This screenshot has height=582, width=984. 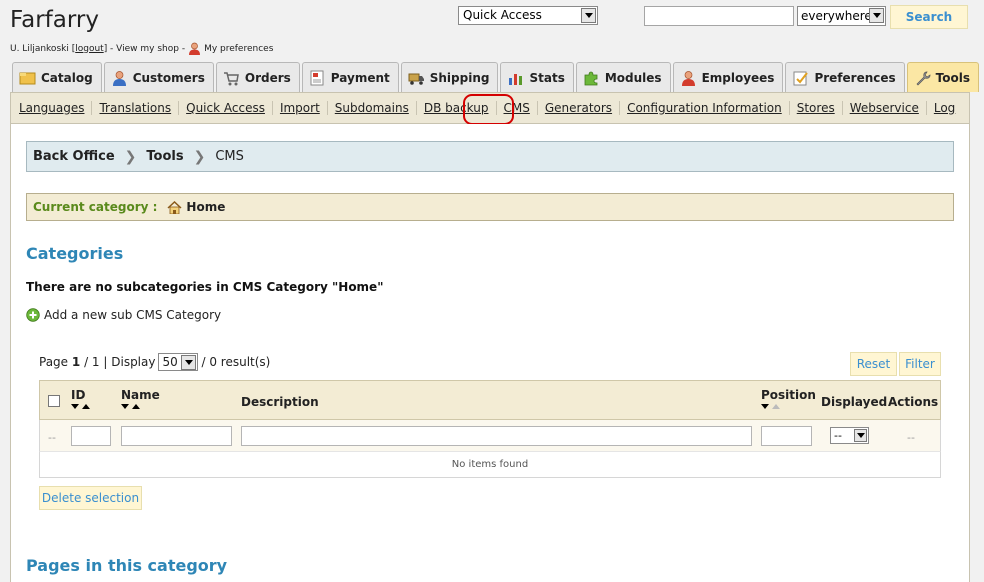 I want to click on logout-link: logout, so click(x=89, y=49).